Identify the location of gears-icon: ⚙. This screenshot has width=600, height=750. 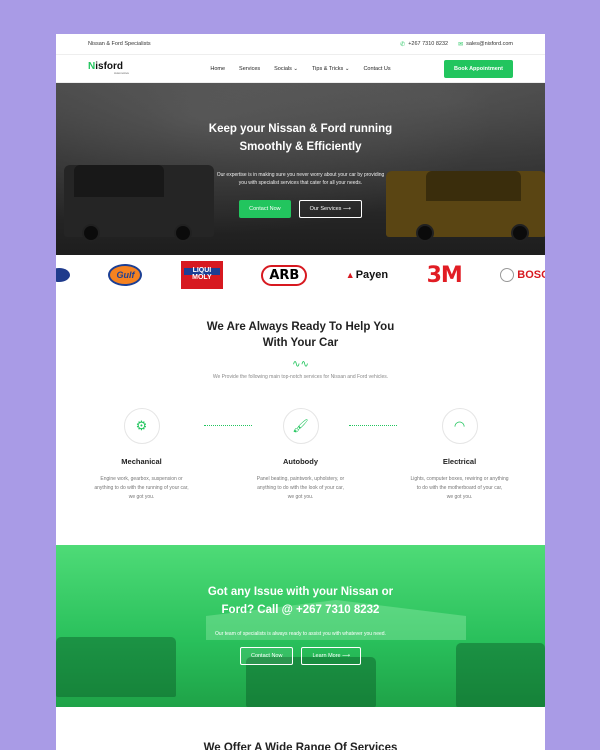
(141, 426).